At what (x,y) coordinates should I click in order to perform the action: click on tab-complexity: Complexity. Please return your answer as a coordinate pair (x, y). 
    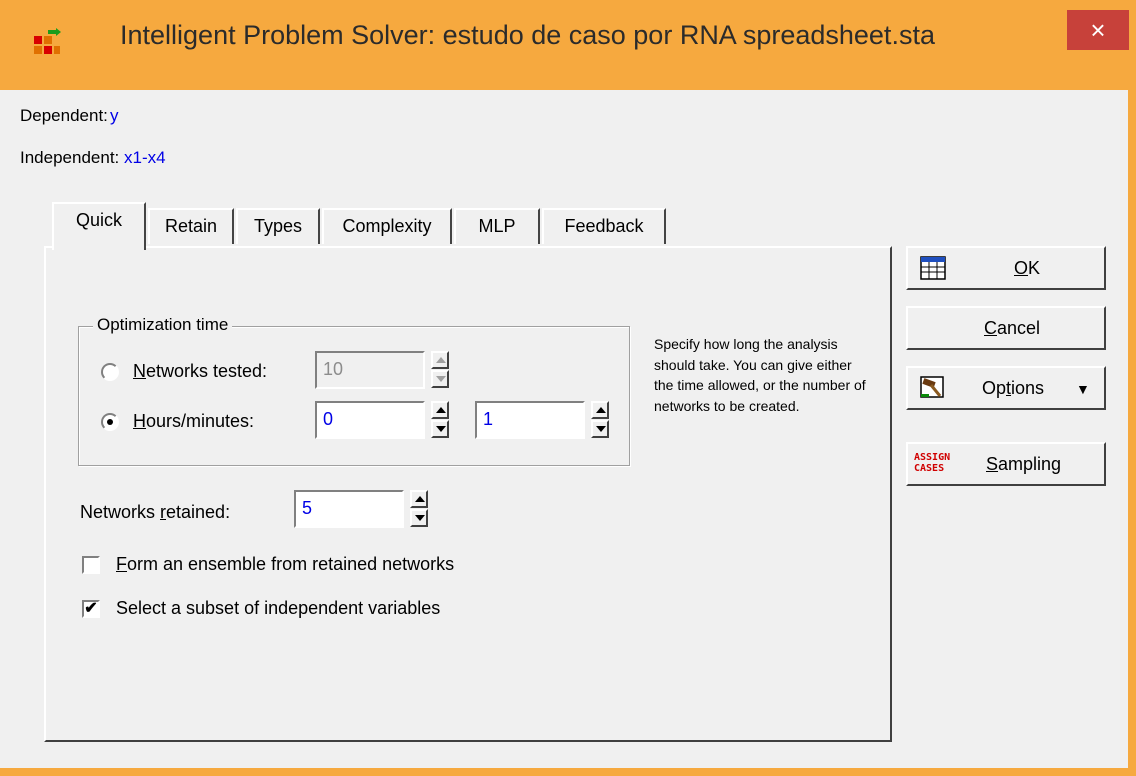
    Looking at the image, I should click on (387, 226).